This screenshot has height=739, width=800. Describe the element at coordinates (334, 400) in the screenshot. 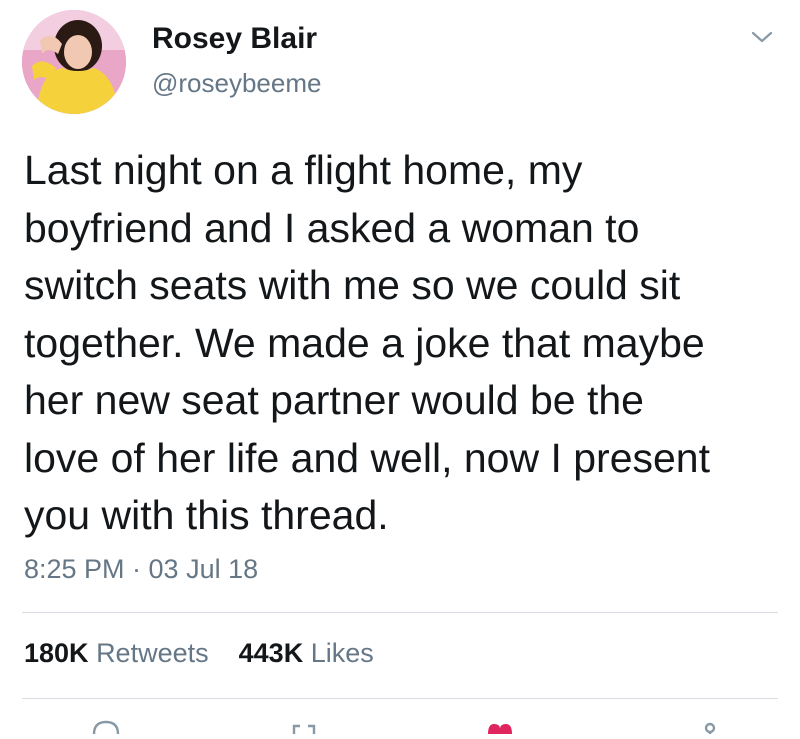

I see `tweet-line: her new seat partner would be the` at that location.